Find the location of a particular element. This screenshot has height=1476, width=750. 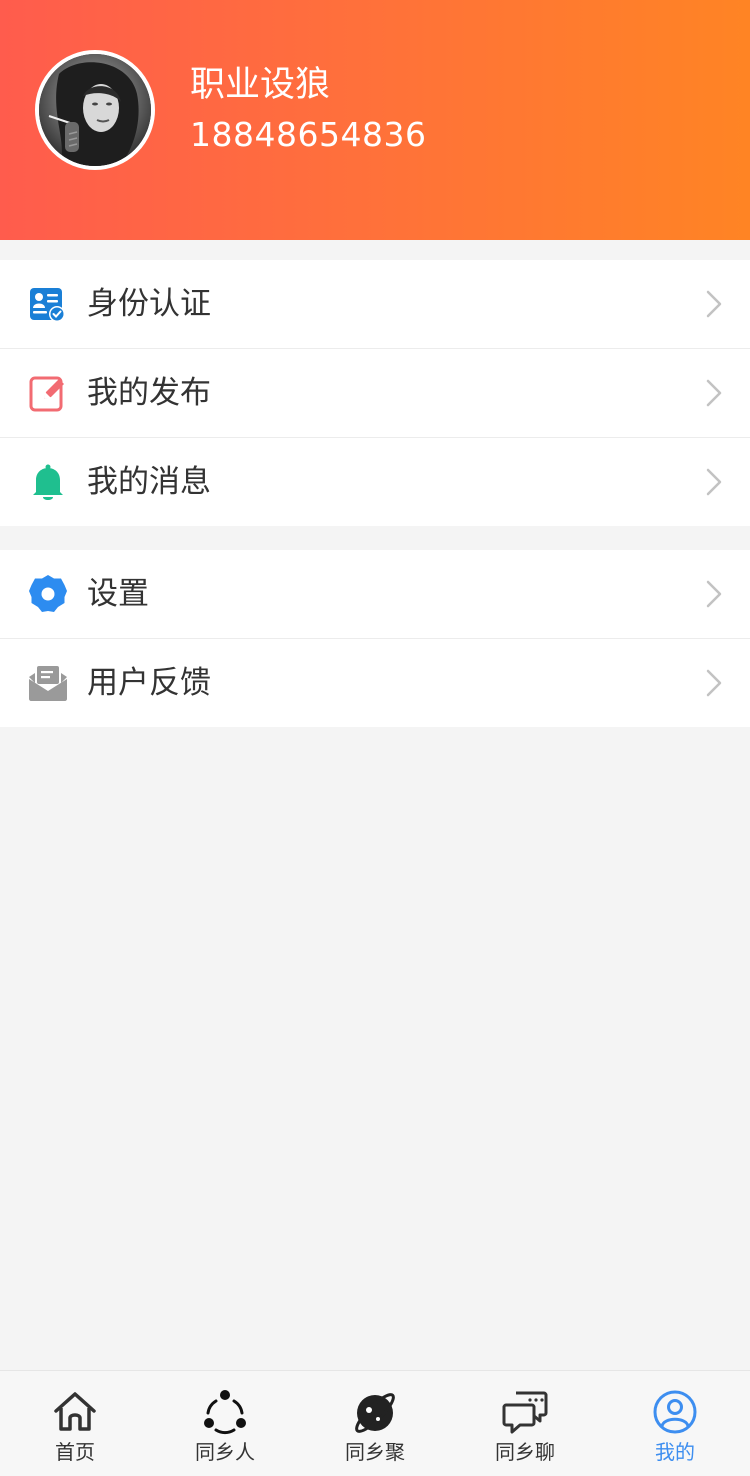

edit-icon is located at coordinates (48, 393).